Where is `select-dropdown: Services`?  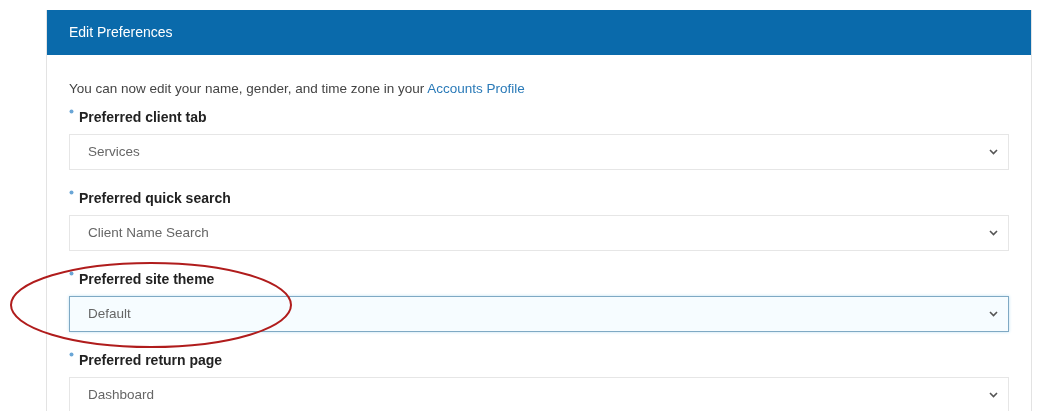 select-dropdown: Services is located at coordinates (539, 152).